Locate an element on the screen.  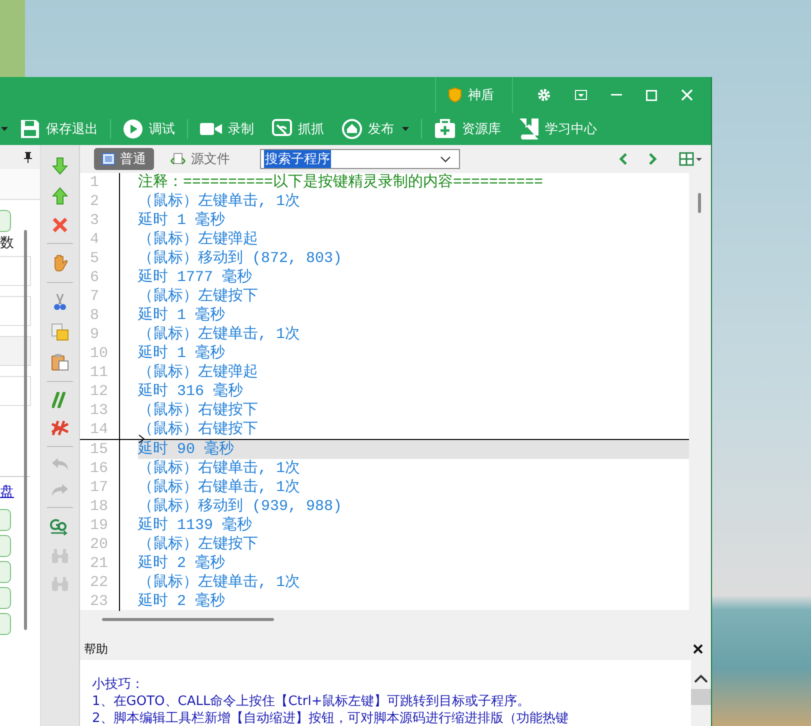
delete-icon is located at coordinates (60, 225).